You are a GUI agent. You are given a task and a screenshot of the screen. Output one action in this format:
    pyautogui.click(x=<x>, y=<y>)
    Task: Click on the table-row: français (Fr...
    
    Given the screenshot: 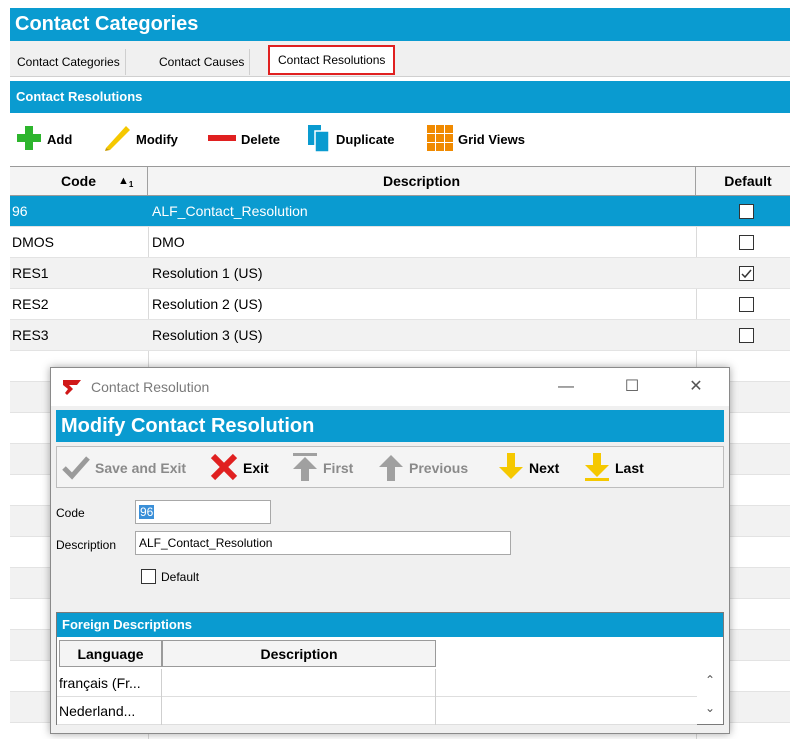 What is the action you would take?
    pyautogui.click(x=377, y=683)
    